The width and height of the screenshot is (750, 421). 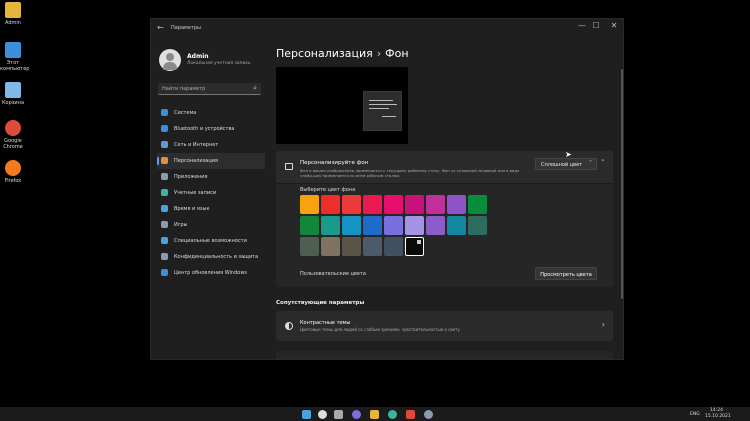 What do you see at coordinates (13, 103) in the screenshot?
I see `desktop-icon-label: Корзина` at bounding box center [13, 103].